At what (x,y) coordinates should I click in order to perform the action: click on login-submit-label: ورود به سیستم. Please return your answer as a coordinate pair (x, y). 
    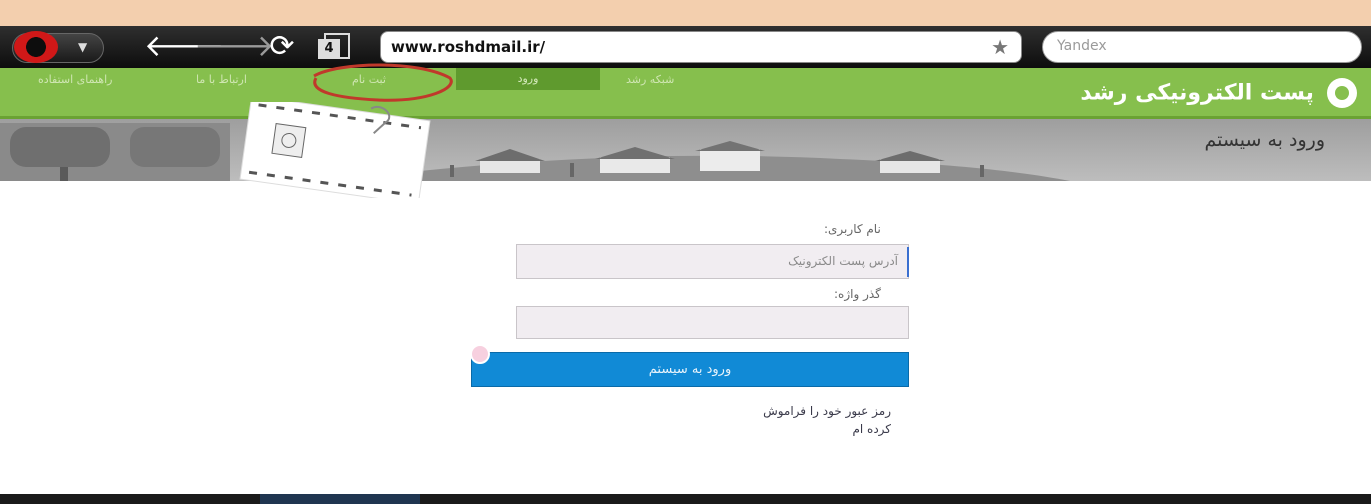
    Looking at the image, I should click on (690, 369).